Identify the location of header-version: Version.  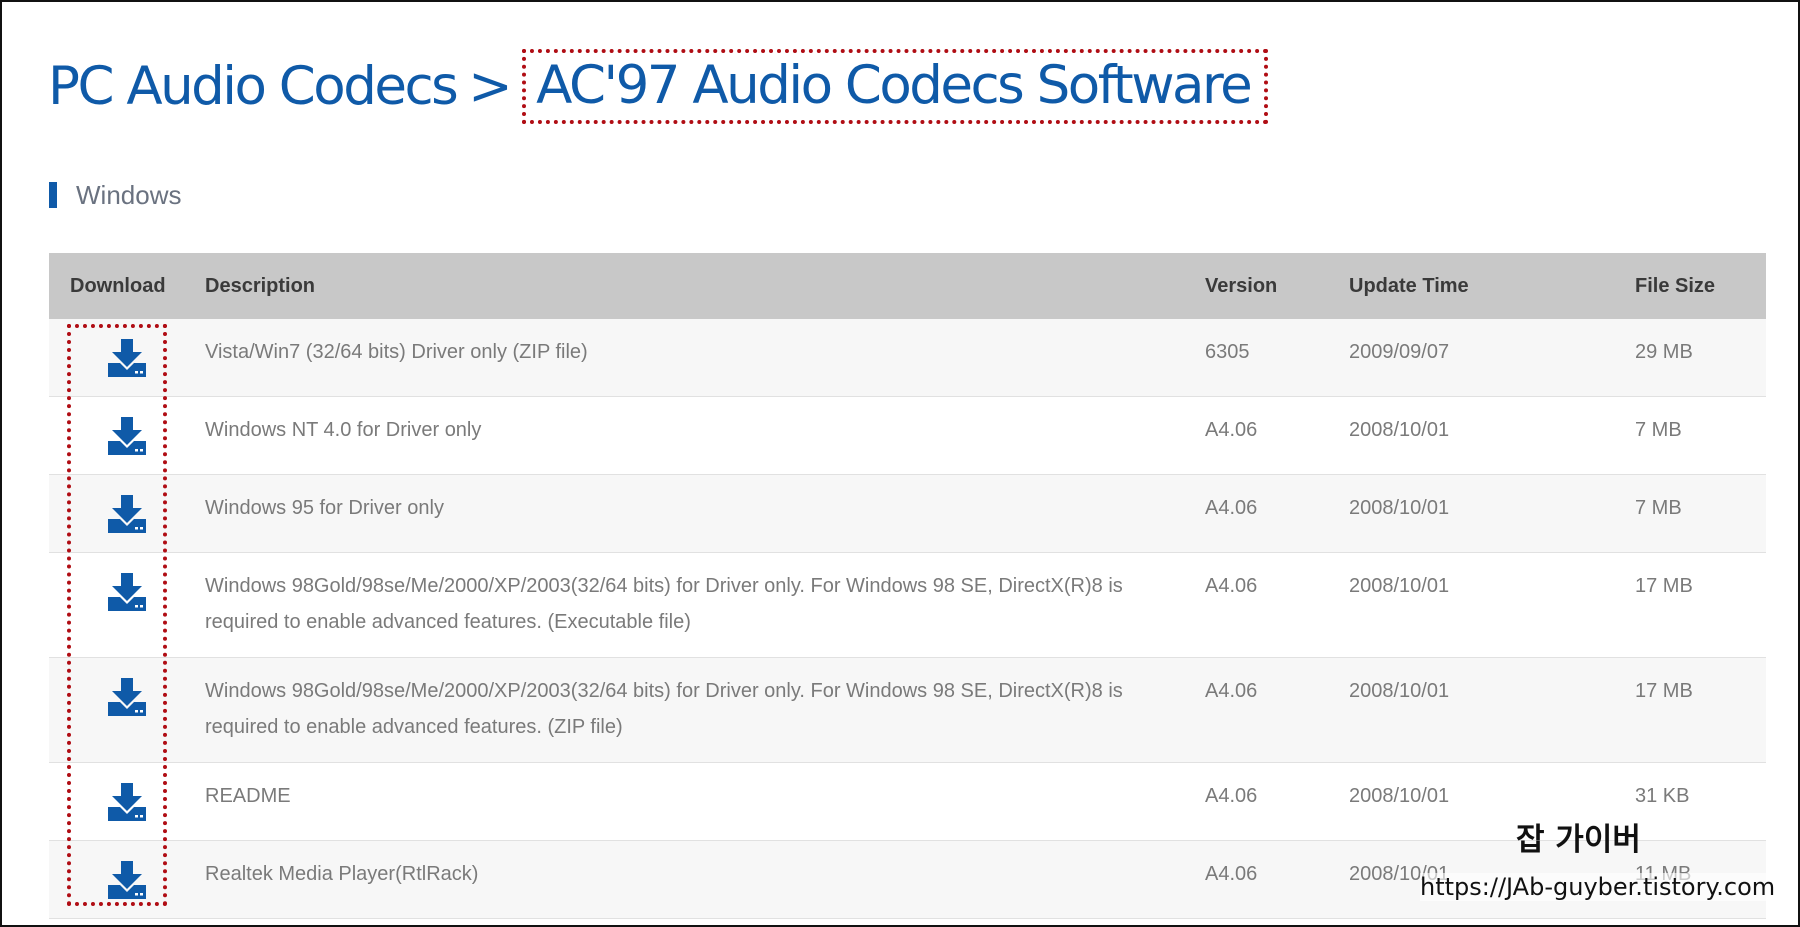
(1241, 285).